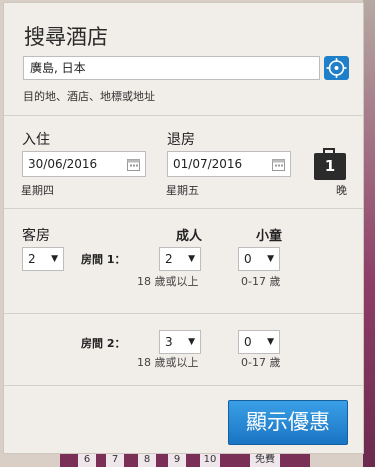 The height and width of the screenshot is (467, 375). I want to click on room1-adults-select: 2 ▼, so click(180, 259).